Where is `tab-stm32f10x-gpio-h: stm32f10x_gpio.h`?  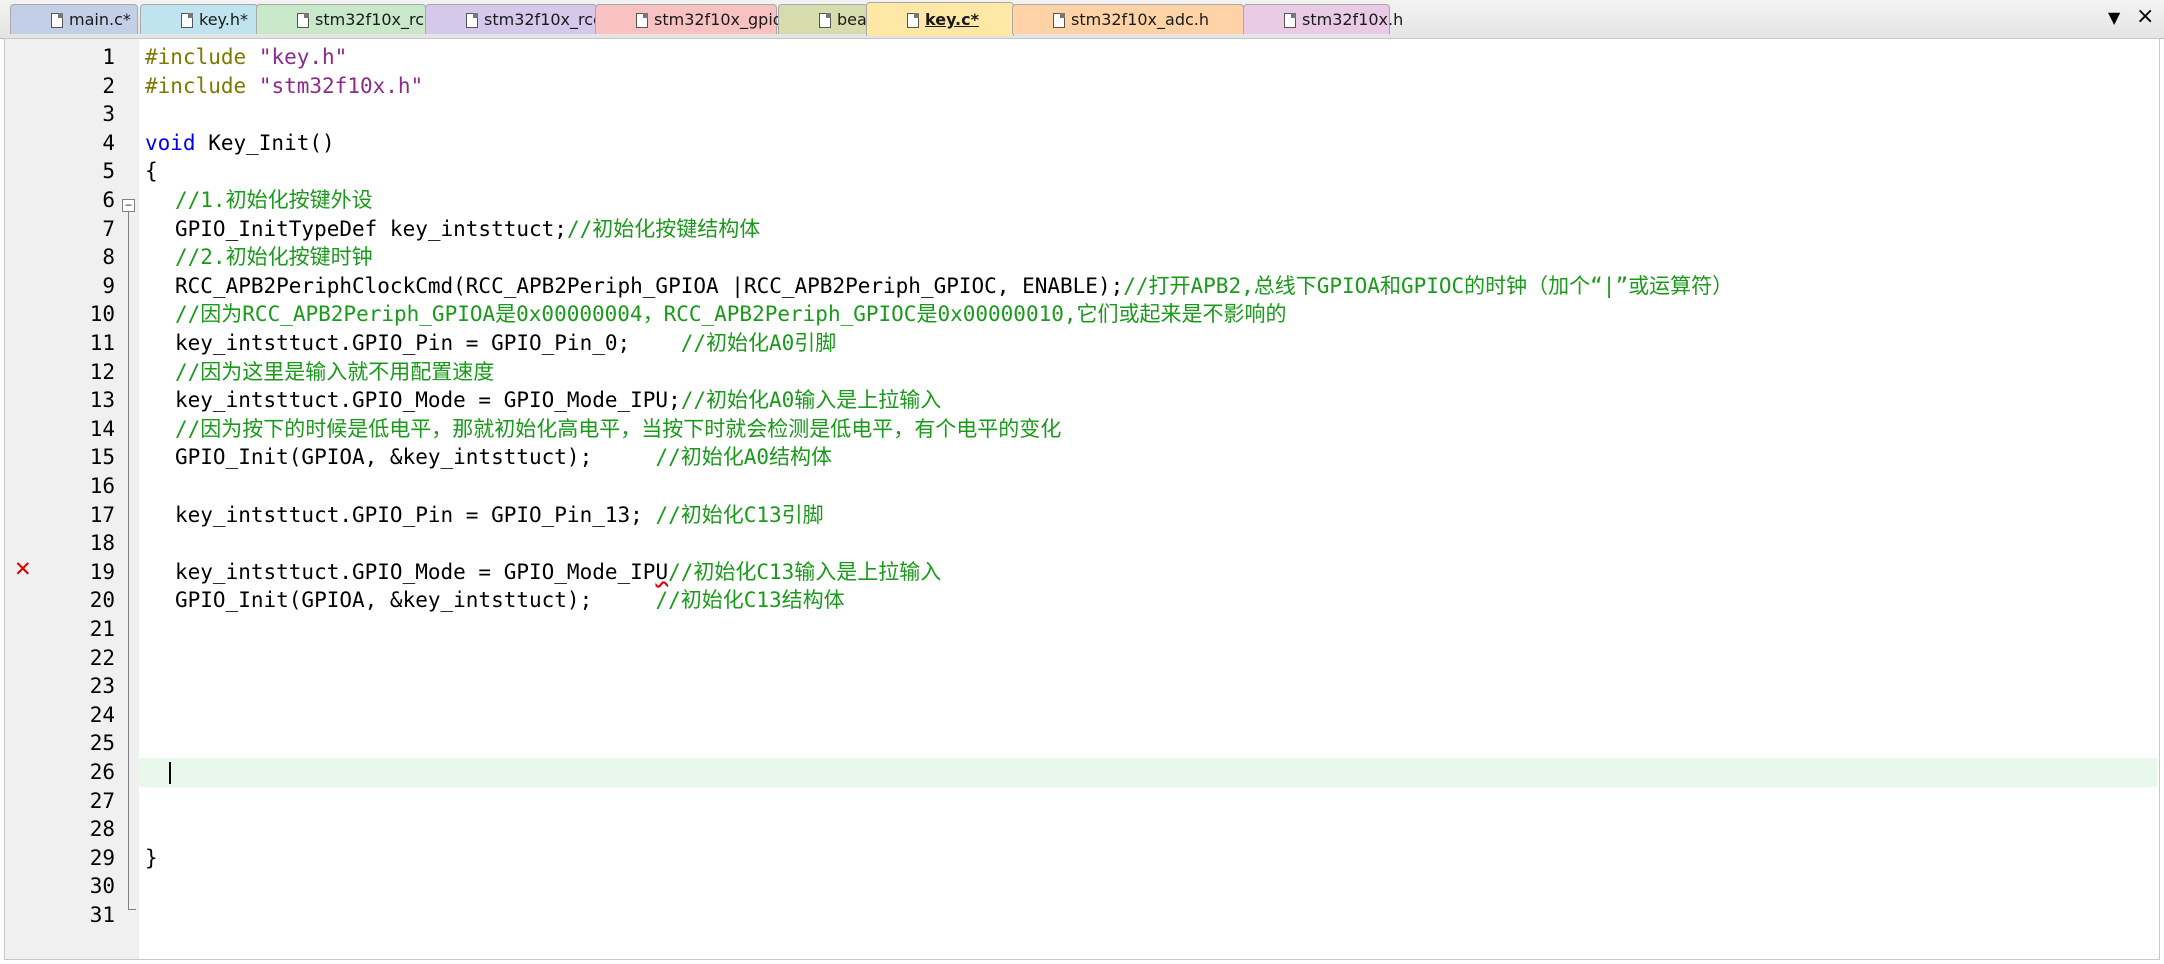 tab-stm32f10x-gpio-h: stm32f10x_gpio.h is located at coordinates (696, 19).